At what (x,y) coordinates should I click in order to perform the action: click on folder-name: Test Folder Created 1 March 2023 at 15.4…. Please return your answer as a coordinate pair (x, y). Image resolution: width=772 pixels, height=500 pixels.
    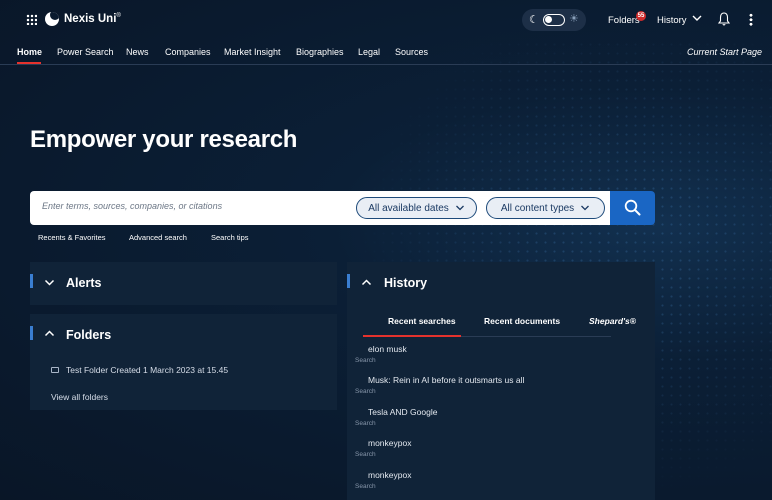
    Looking at the image, I should click on (147, 370).